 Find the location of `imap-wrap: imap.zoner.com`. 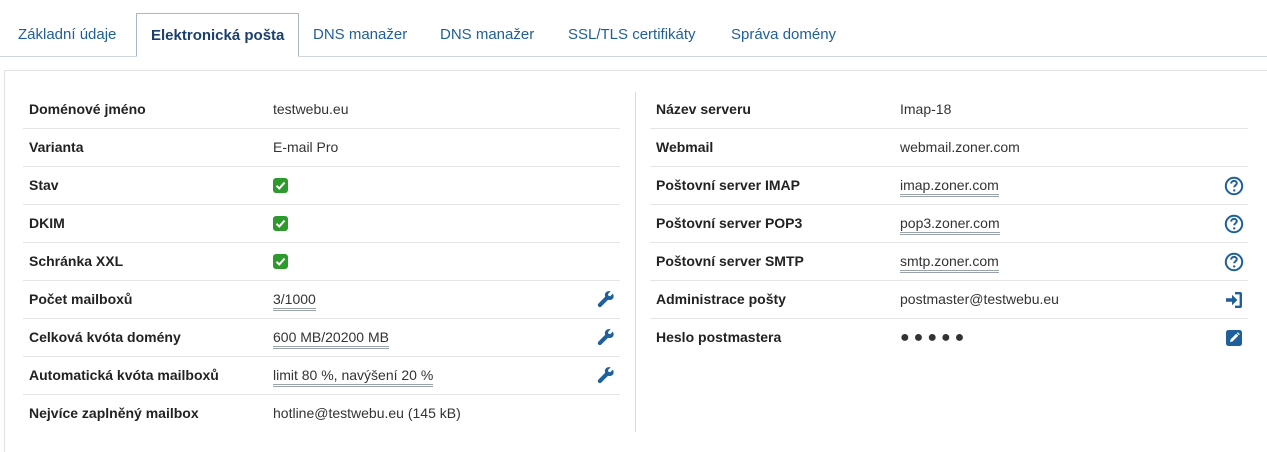

imap-wrap: imap.zoner.com is located at coordinates (949, 185).